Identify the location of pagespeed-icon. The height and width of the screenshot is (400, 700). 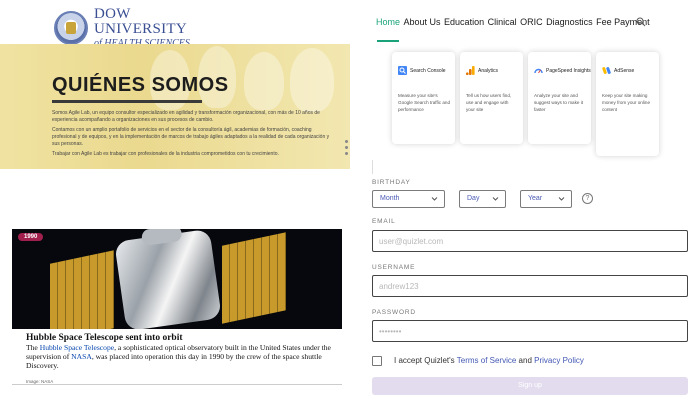
(538, 71).